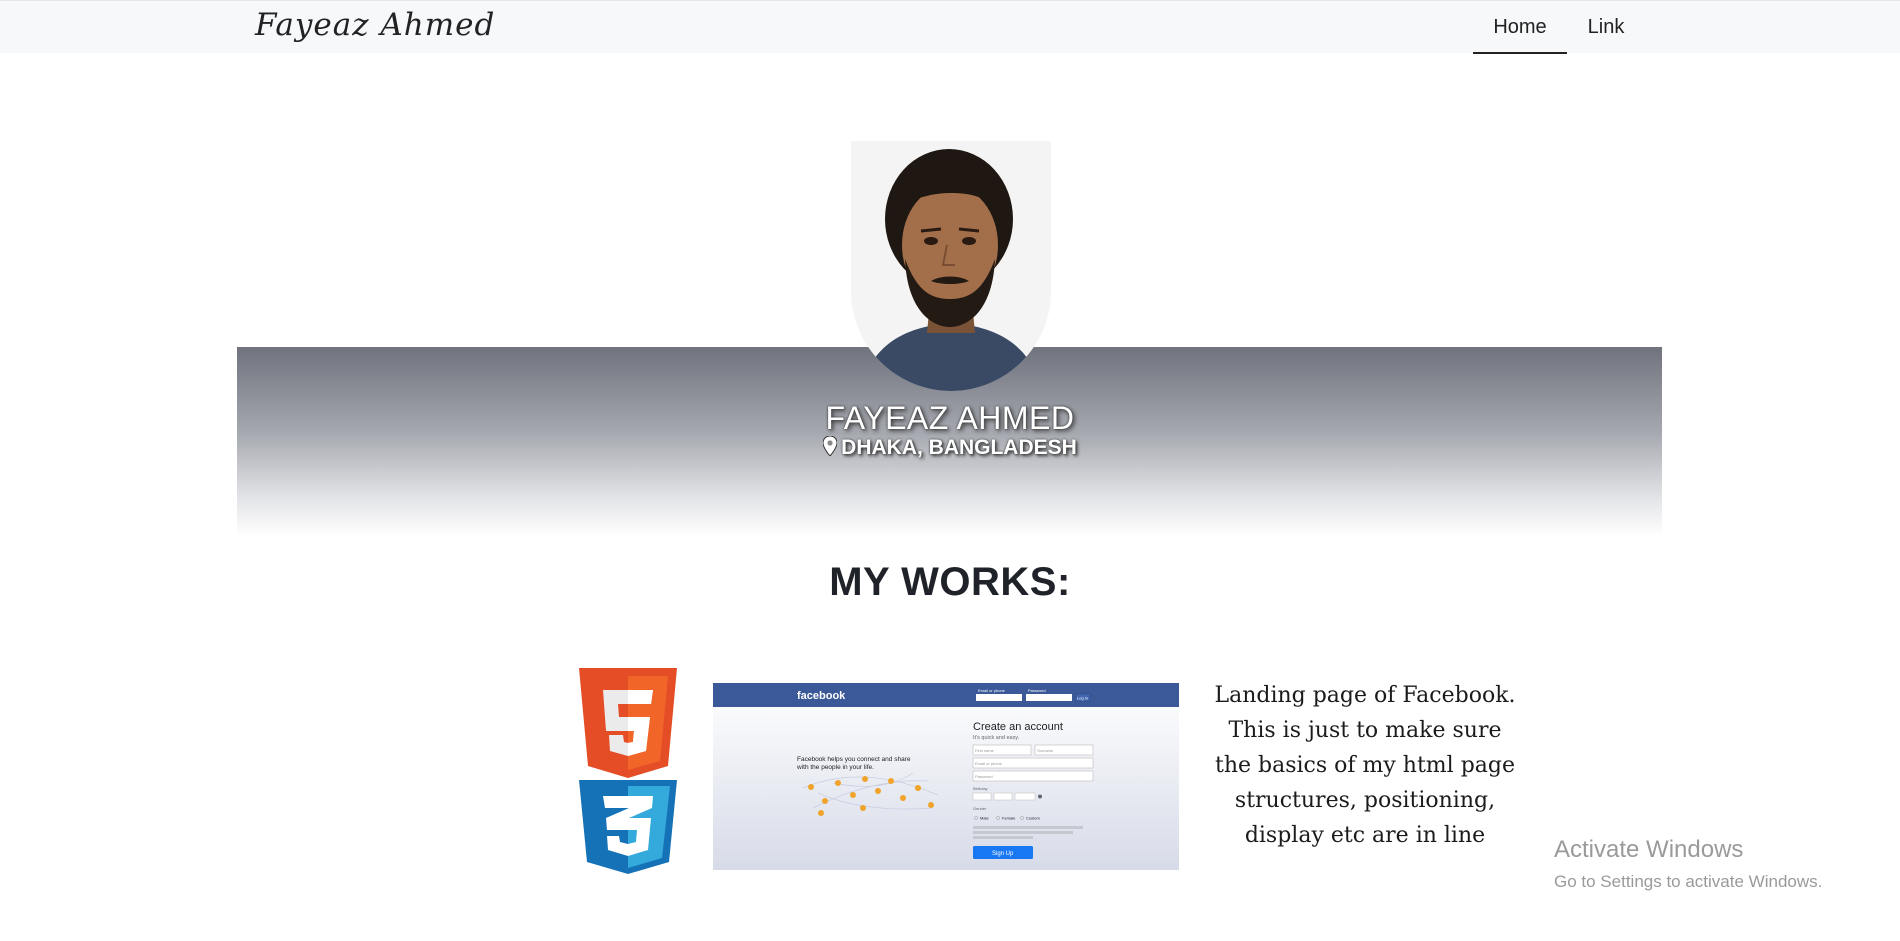 The image size is (1900, 941). What do you see at coordinates (996, 738) in the screenshot?
I see `fb-create-subheading: It's quick and easy.` at bounding box center [996, 738].